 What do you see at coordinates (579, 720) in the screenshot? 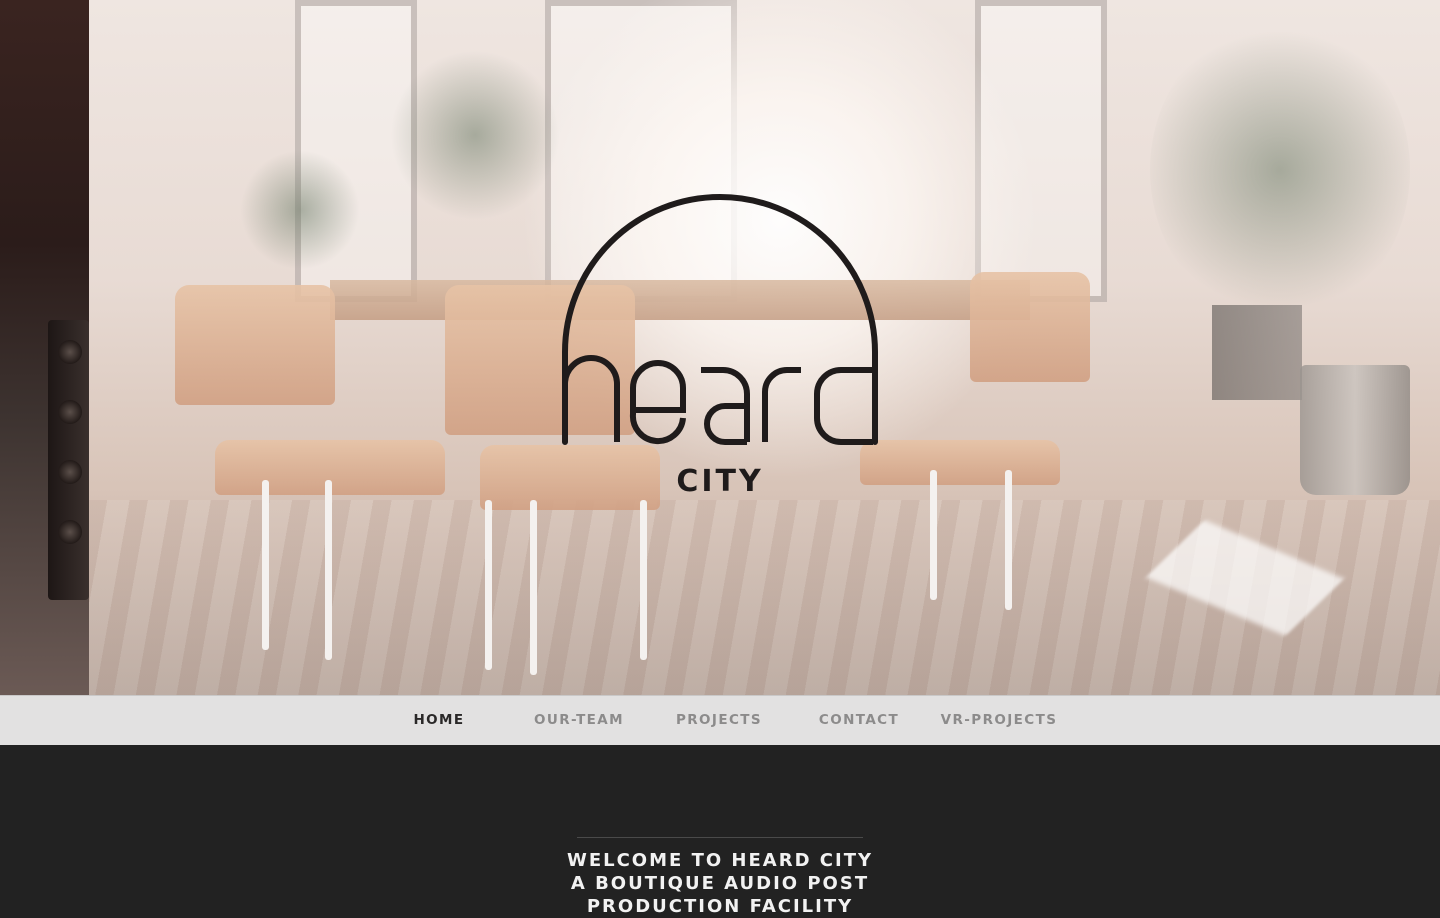
I see `nav-our-team: OUR-TEAM` at bounding box center [579, 720].